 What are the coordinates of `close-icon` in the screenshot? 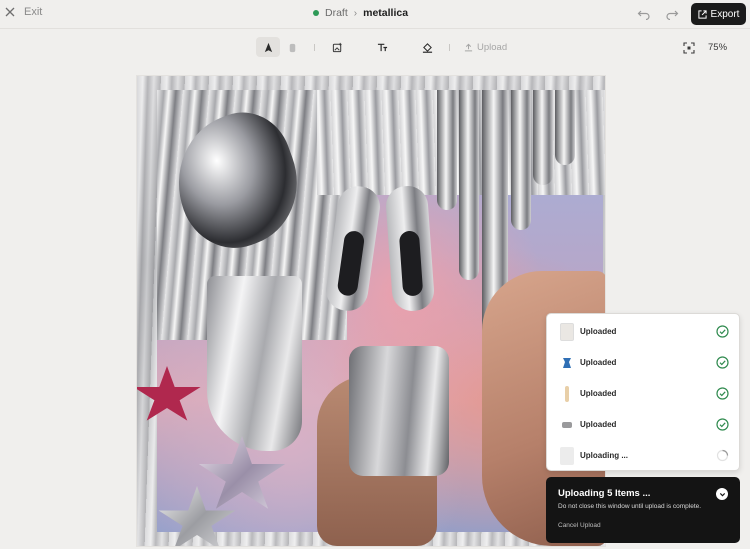 It's located at (10, 12).